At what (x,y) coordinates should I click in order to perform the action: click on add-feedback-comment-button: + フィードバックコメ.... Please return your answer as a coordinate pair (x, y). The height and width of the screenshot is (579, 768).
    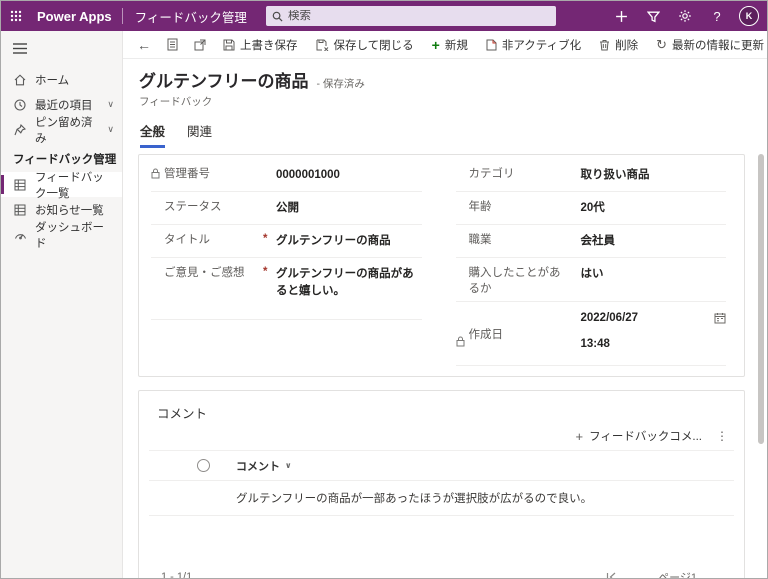
    Looking at the image, I should click on (639, 436).